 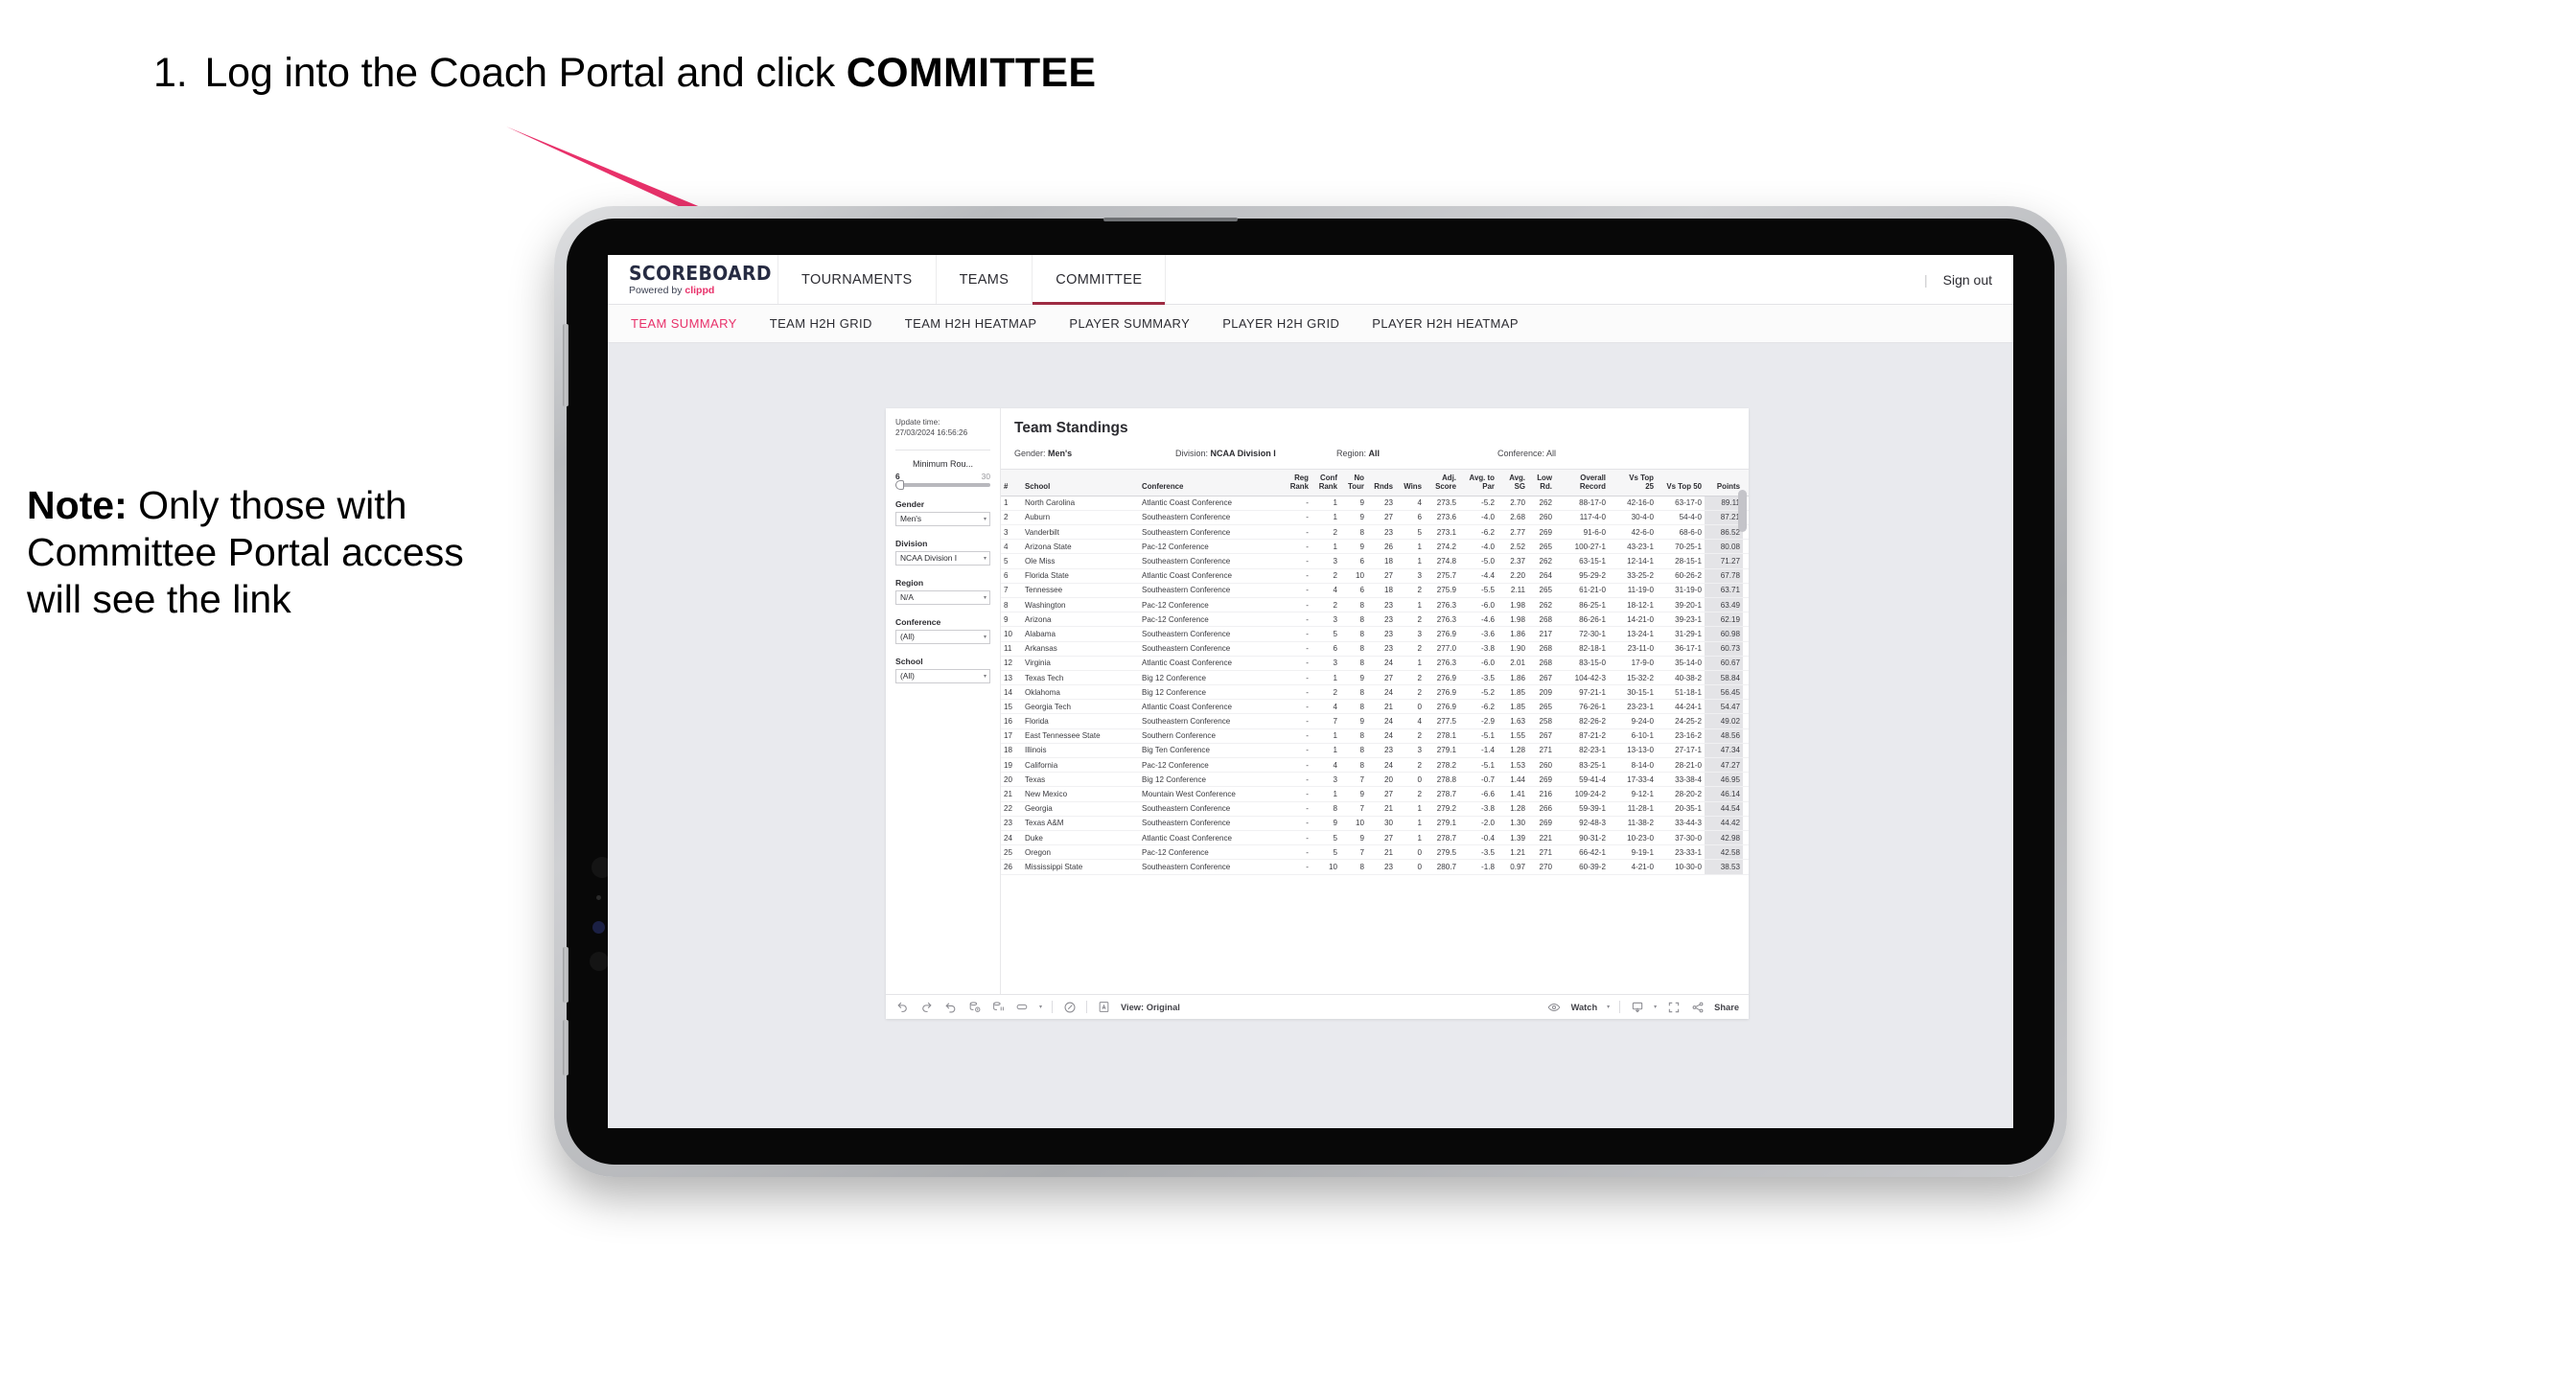 I want to click on nav-item-tournaments: TOURNAMENTS, so click(x=858, y=280).